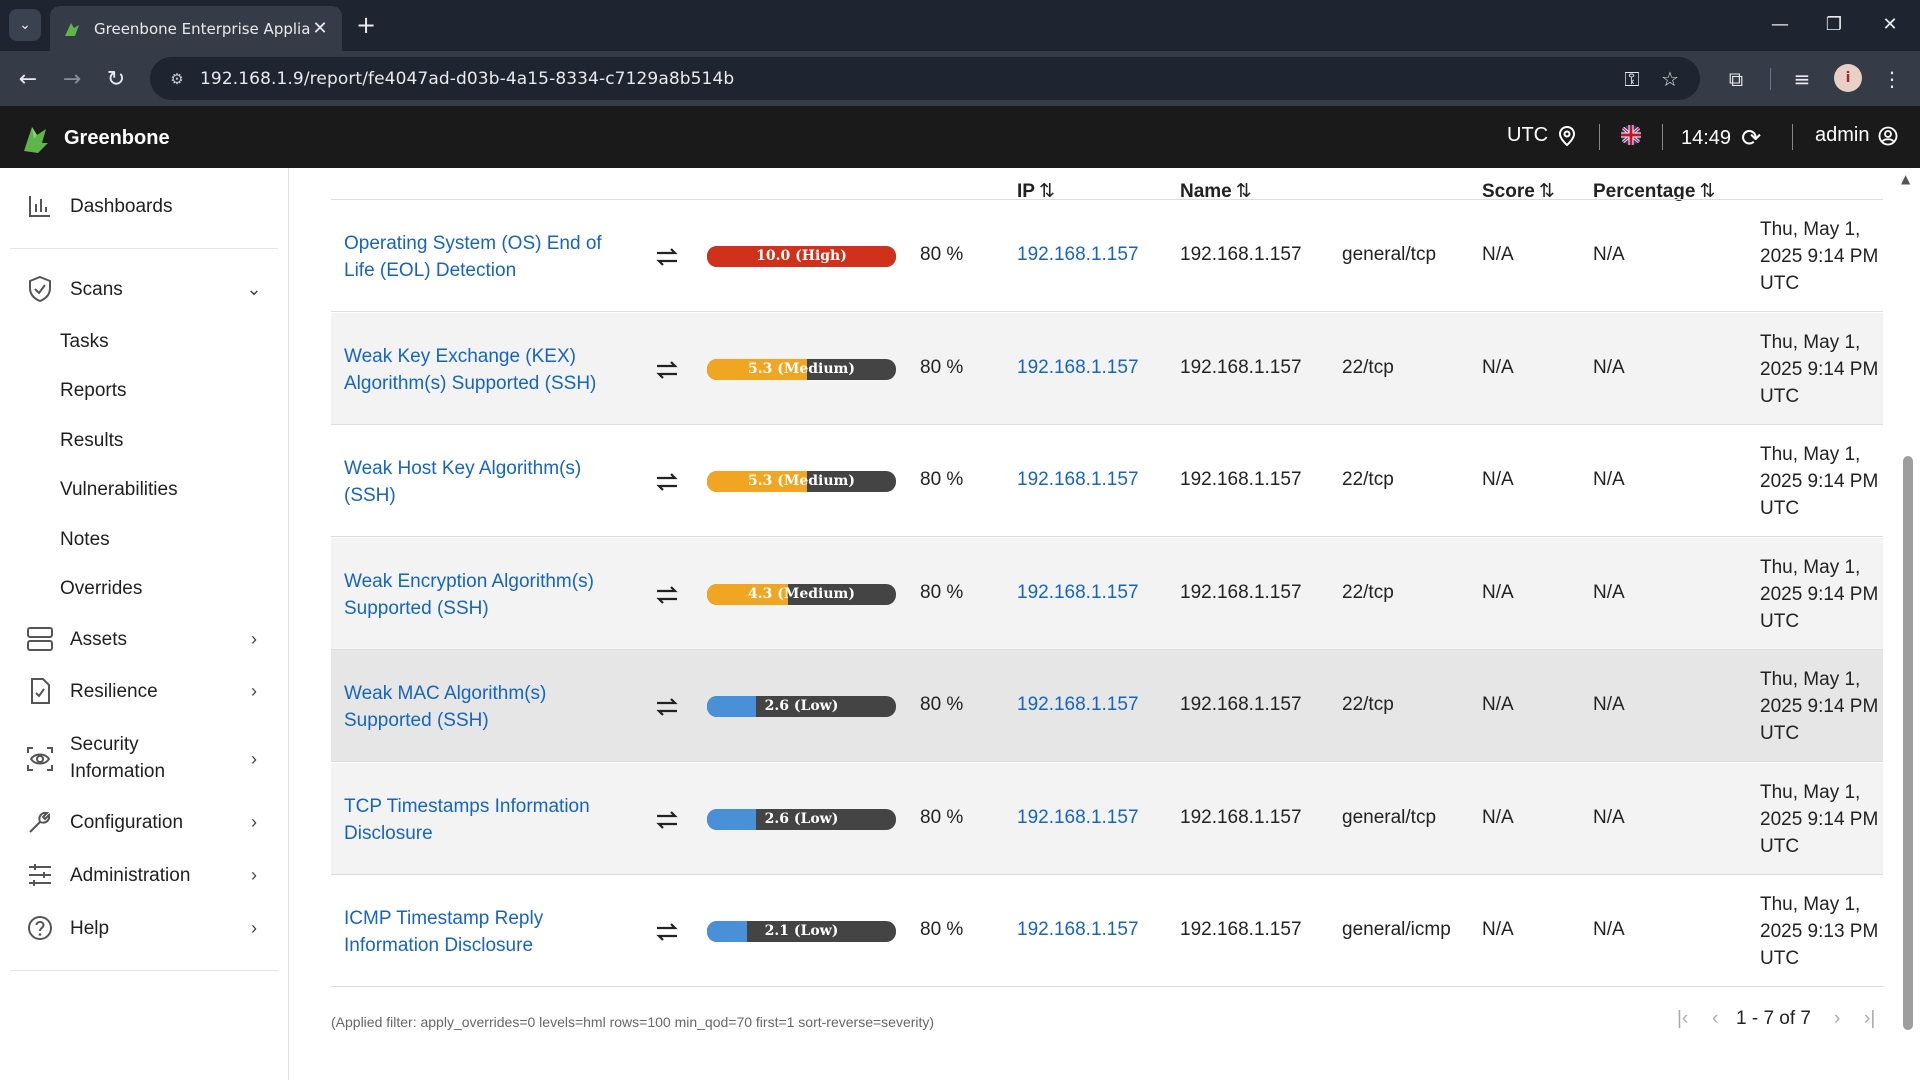  What do you see at coordinates (40, 206) in the screenshot?
I see `bar-chart-icon` at bounding box center [40, 206].